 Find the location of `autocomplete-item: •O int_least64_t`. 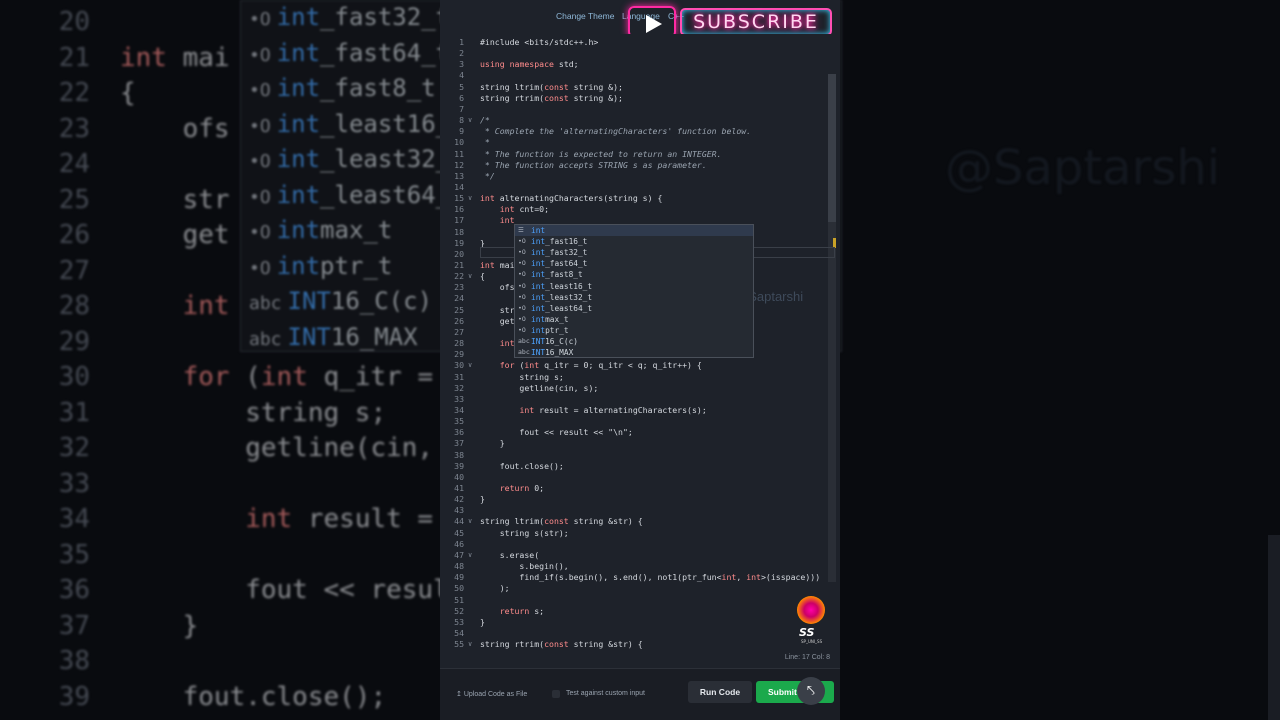

autocomplete-item: •O int_least64_t is located at coordinates (634, 308).